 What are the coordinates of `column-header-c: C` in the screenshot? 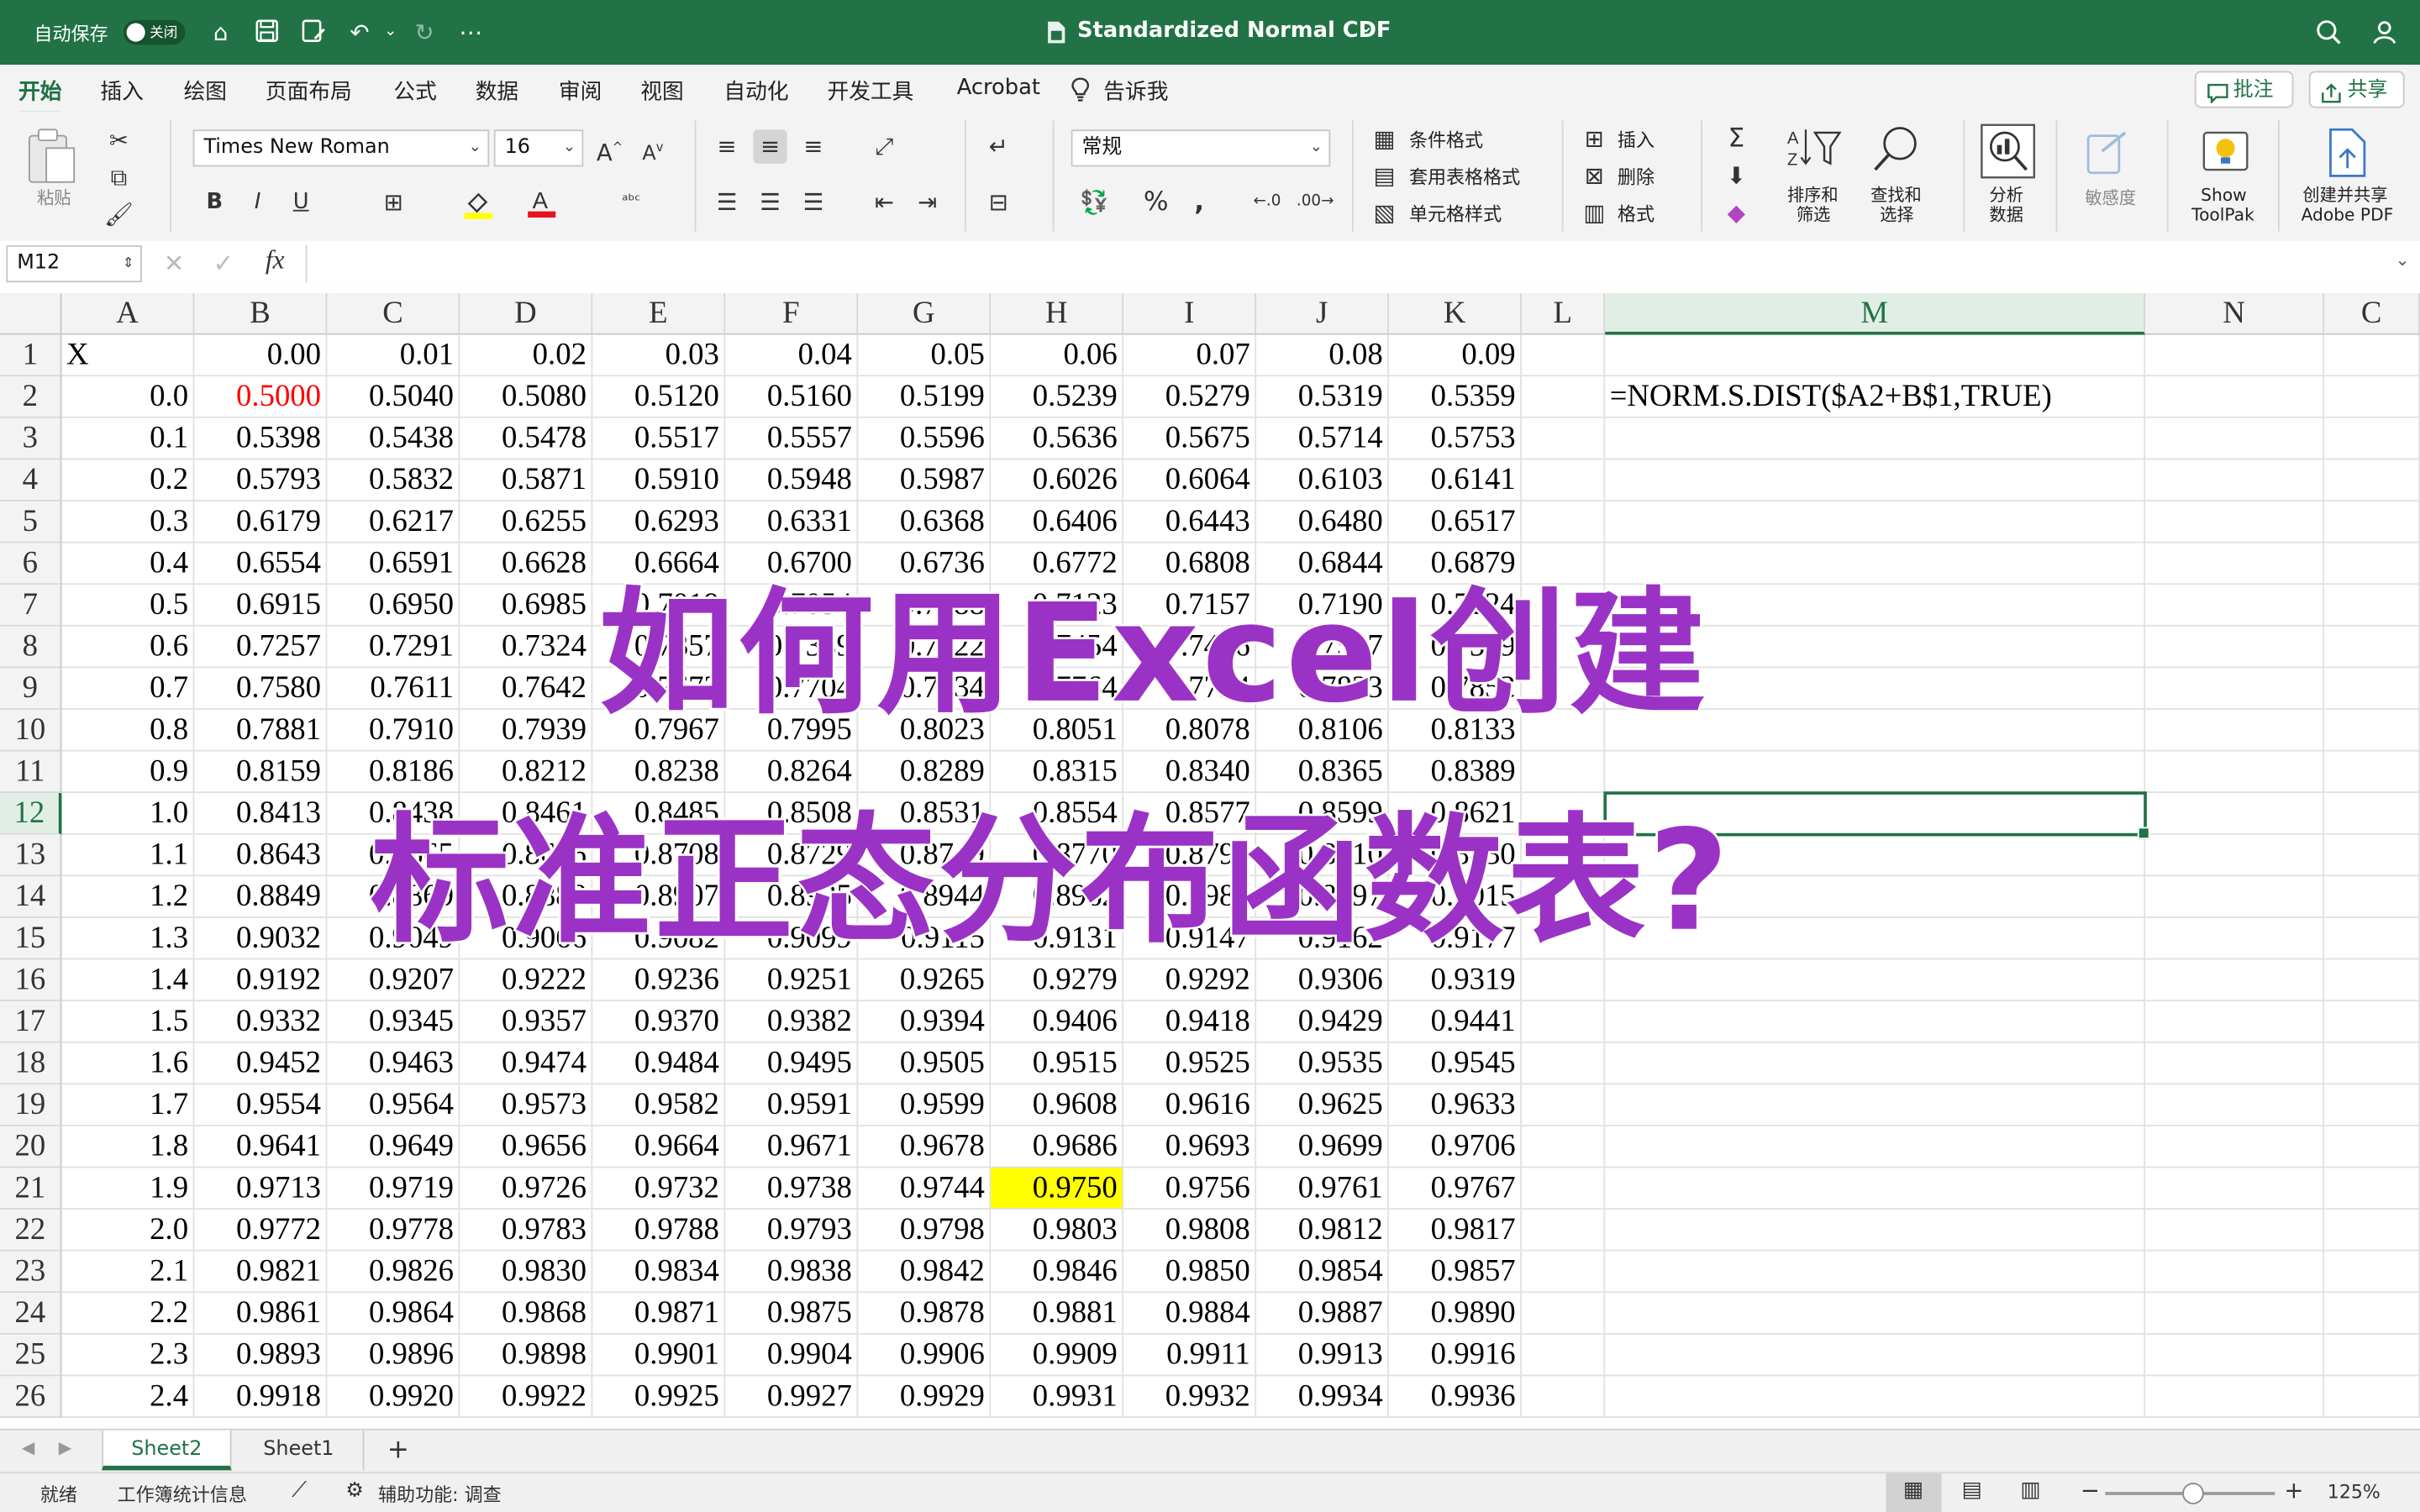 It's located at (393, 313).